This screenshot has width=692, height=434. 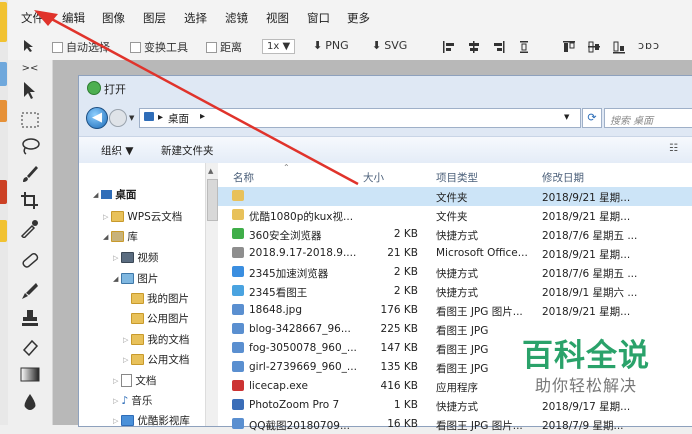 What do you see at coordinates (585, 385) in the screenshot?
I see `watermark-subtitle: 助你轻松解决` at bounding box center [585, 385].